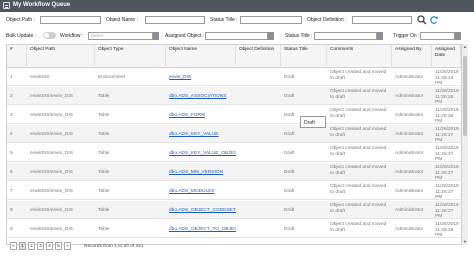 Image resolution: width=474 pixels, height=258 pixels. Describe the element at coordinates (187, 115) in the screenshot. I see `object-name-link: dbo.ADS_FORM` at that location.